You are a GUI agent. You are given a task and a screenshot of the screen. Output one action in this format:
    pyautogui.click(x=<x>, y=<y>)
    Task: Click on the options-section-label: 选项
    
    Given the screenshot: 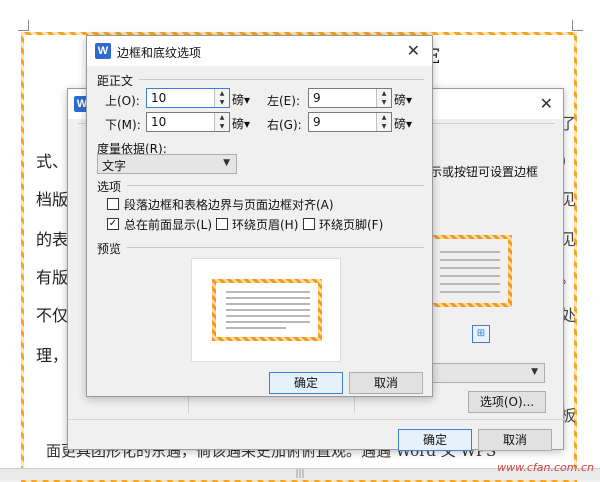 What is the action you would take?
    pyautogui.click(x=109, y=187)
    